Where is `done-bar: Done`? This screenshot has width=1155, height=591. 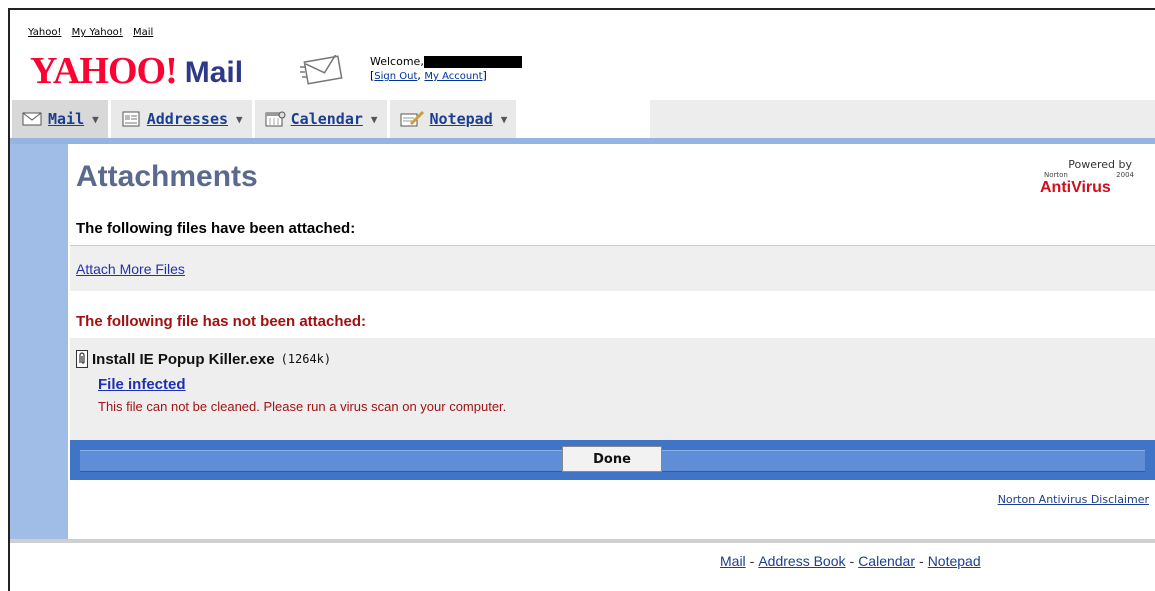 done-bar: Done is located at coordinates (612, 460).